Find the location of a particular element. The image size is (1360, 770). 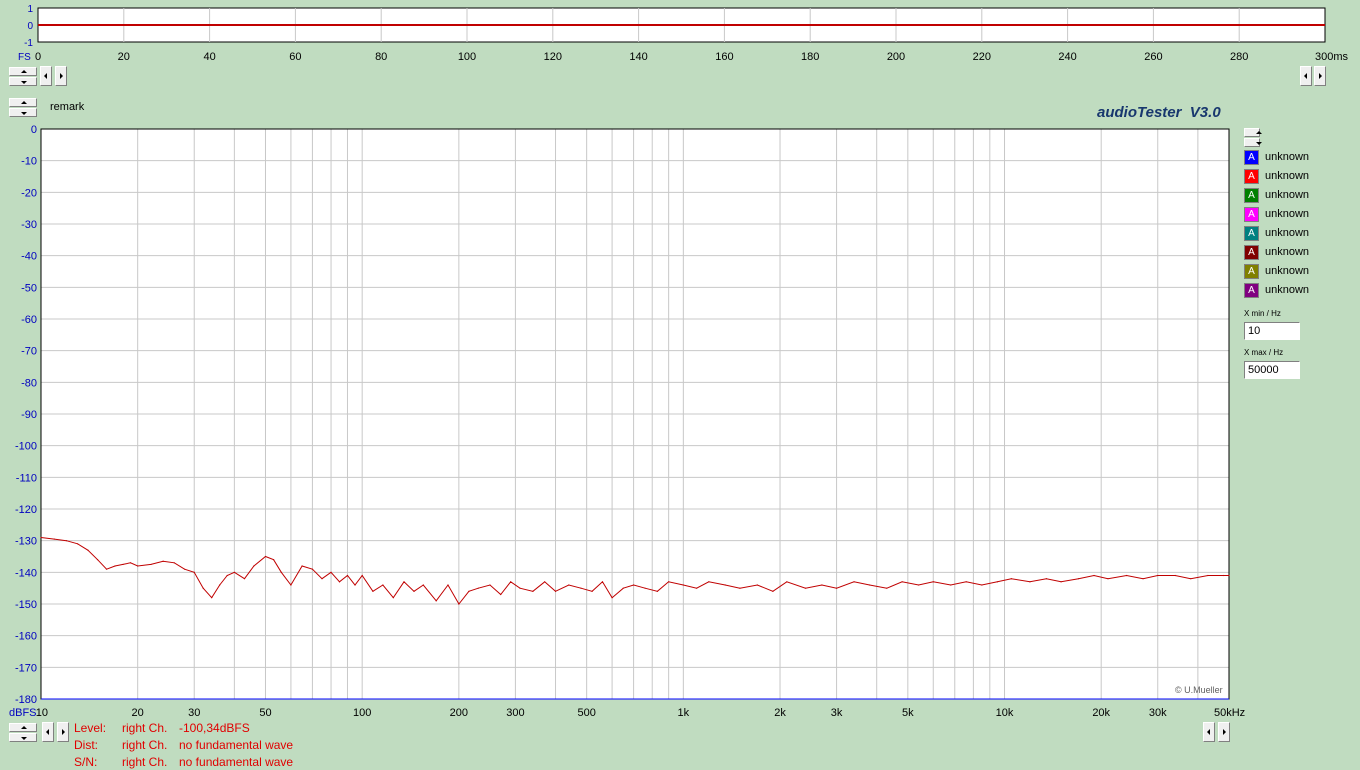

status-key: Level: is located at coordinates (90, 728).